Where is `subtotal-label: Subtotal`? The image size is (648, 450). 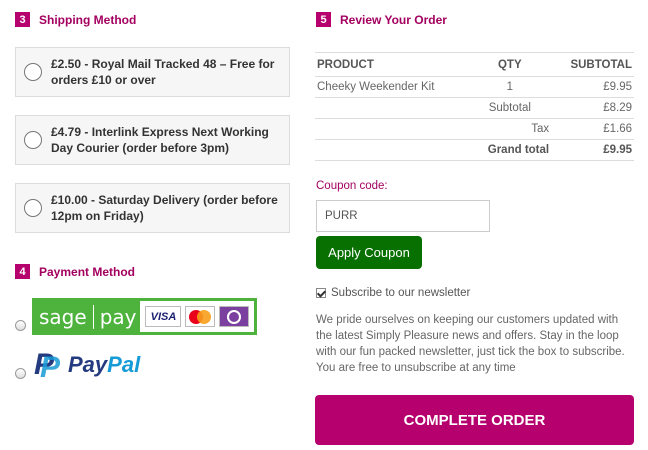
subtotal-label: Subtotal is located at coordinates (510, 108).